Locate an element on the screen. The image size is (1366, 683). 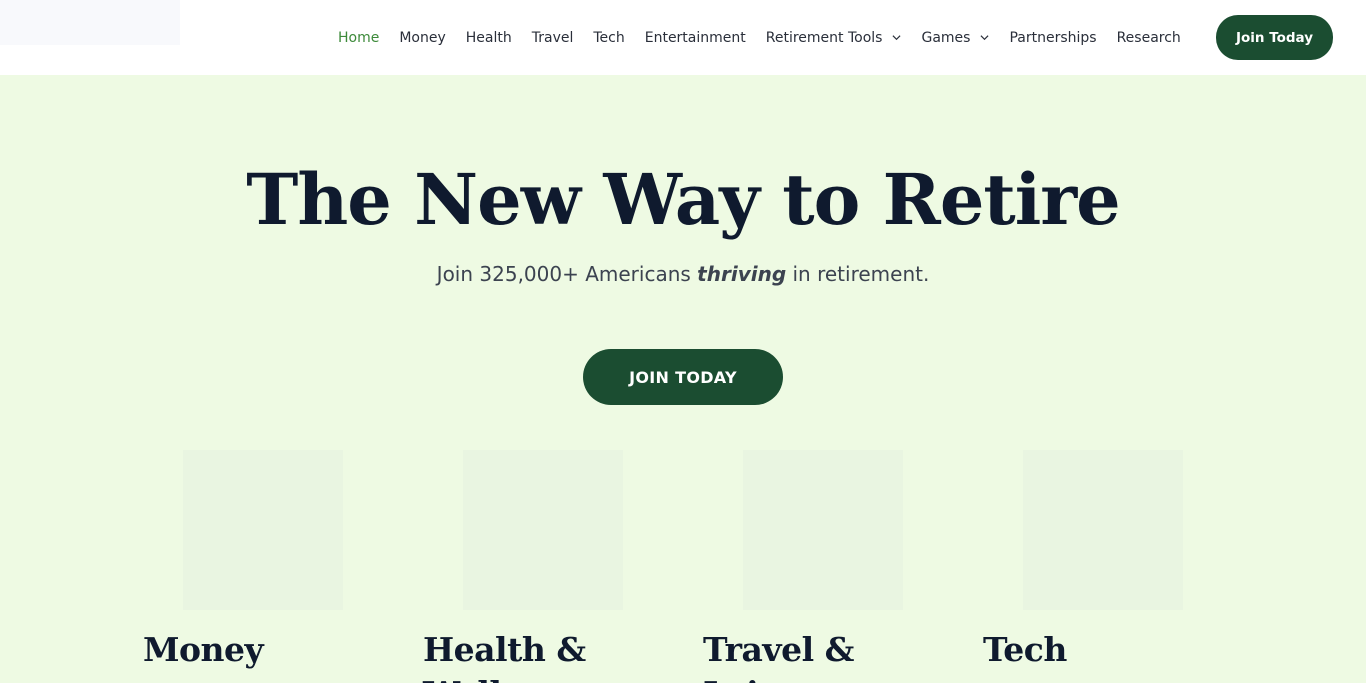
hero-subtitle-emphasis: thriving is located at coordinates (742, 274).